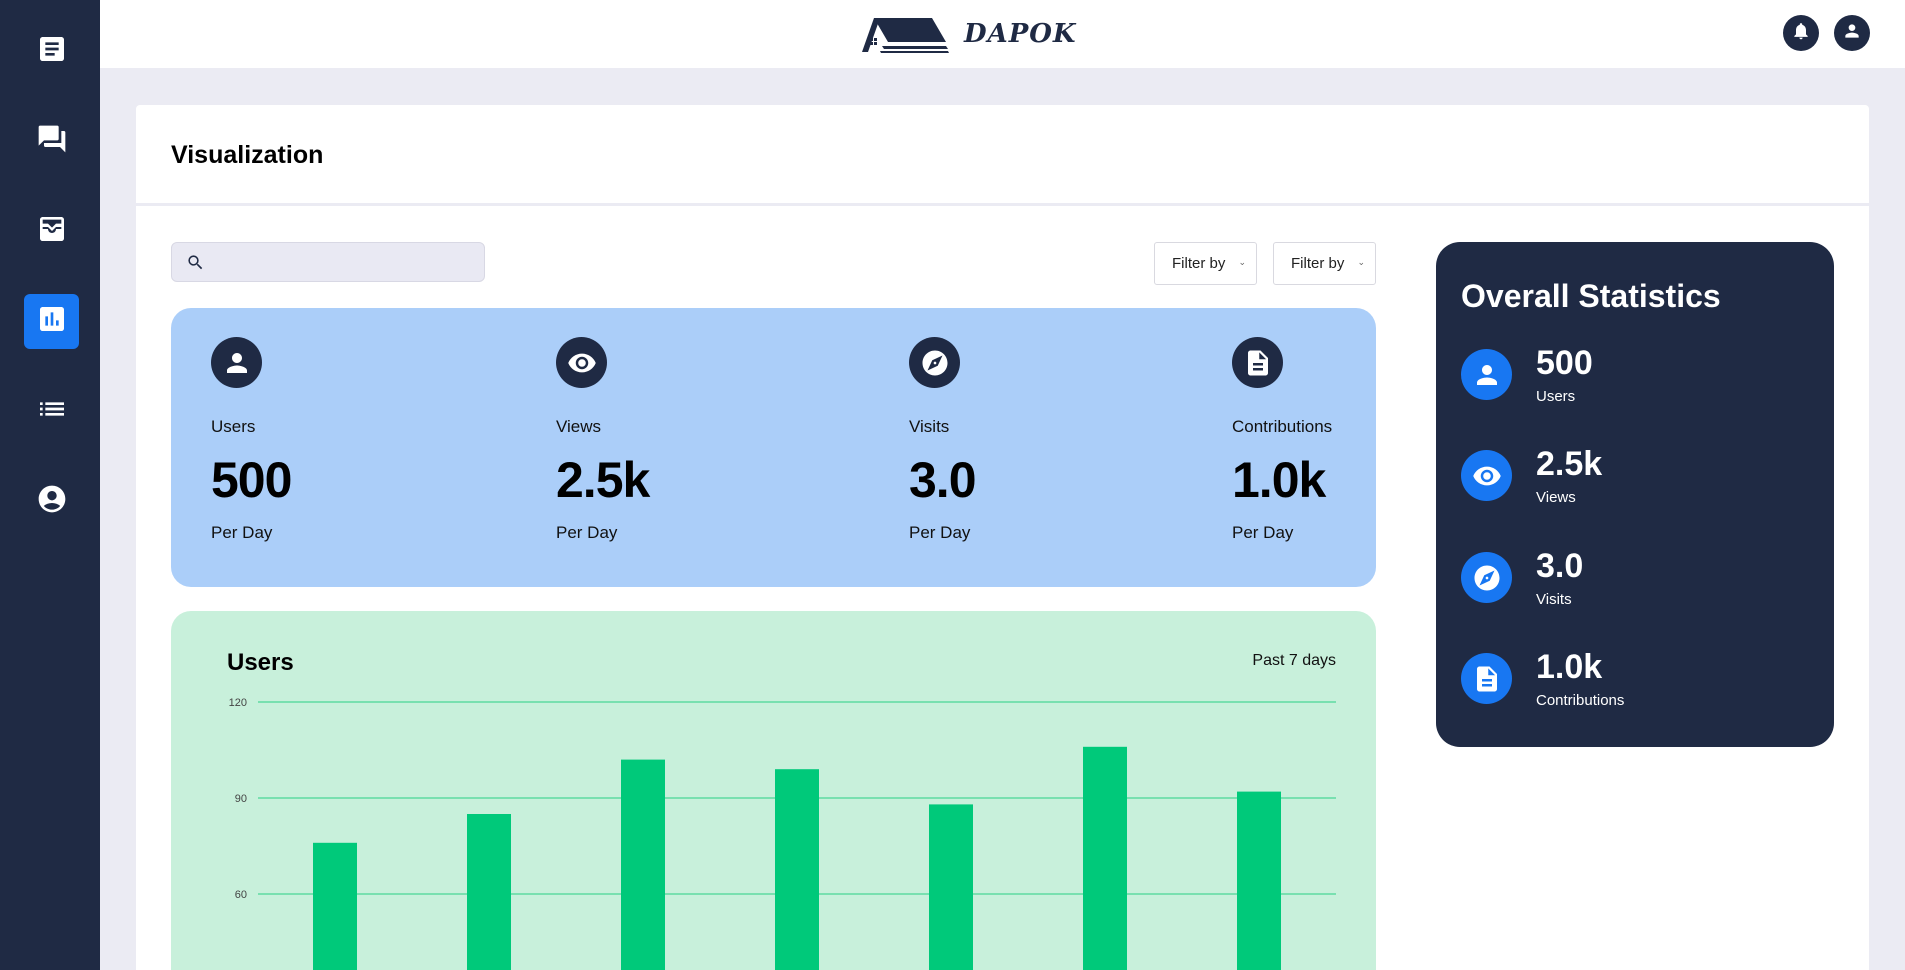 This screenshot has height=970, width=1905. I want to click on filter-dropdown-1: Filter by ⌄, so click(1205, 263).